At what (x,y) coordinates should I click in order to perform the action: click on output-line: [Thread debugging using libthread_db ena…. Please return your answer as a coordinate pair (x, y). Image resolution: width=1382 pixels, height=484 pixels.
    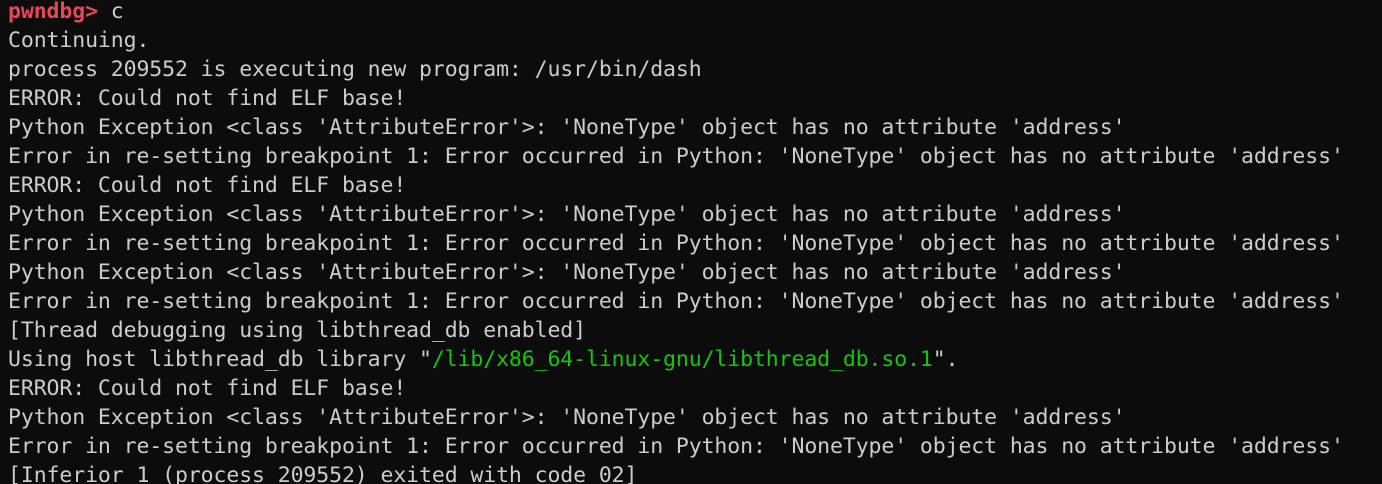
    Looking at the image, I should click on (297, 330).